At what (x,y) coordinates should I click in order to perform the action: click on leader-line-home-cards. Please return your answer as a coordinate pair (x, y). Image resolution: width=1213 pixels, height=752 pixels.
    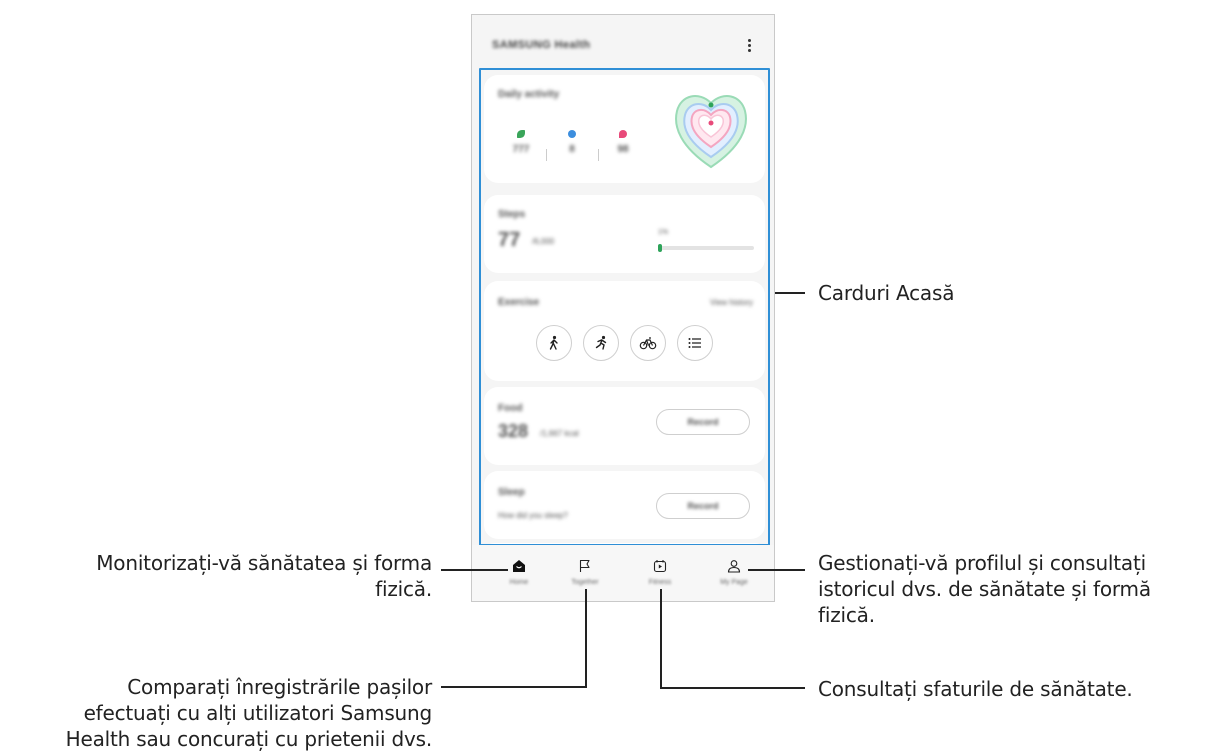
    Looking at the image, I should click on (790, 293).